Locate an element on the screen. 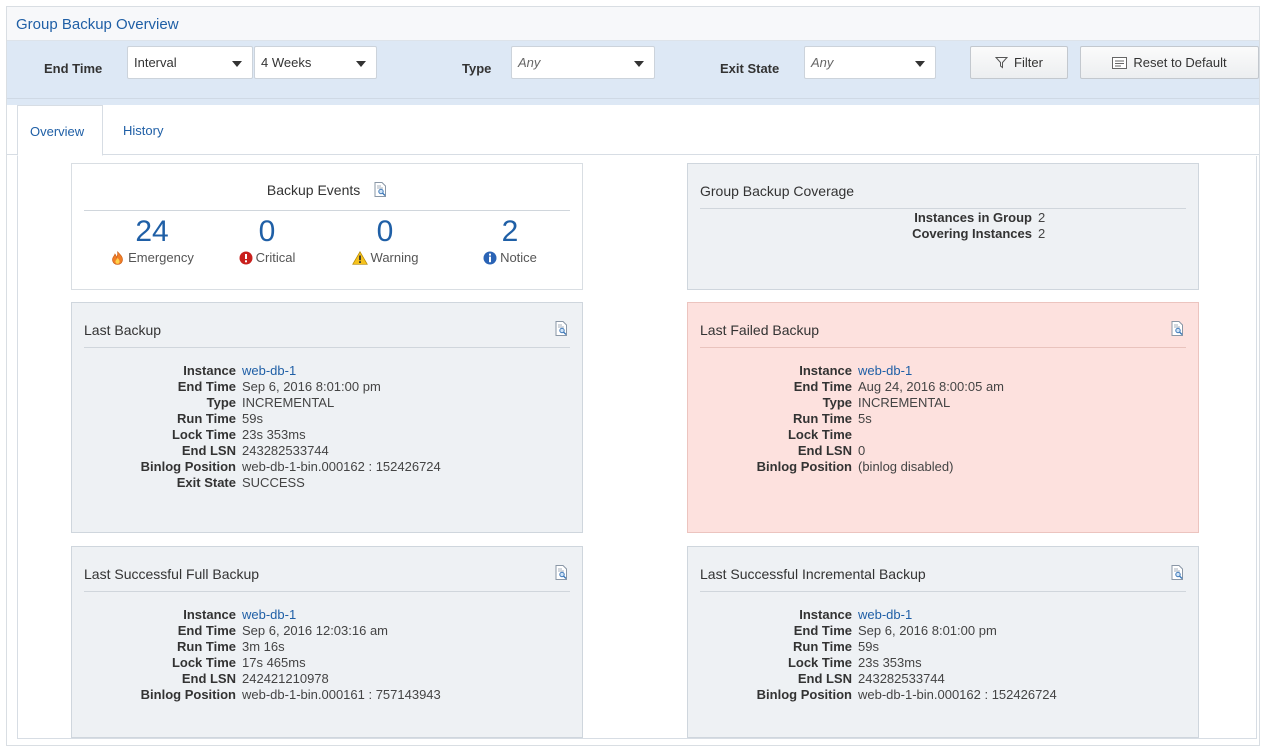 The width and height of the screenshot is (1266, 751). detail-value: 243282533744 is located at coordinates (285, 450).